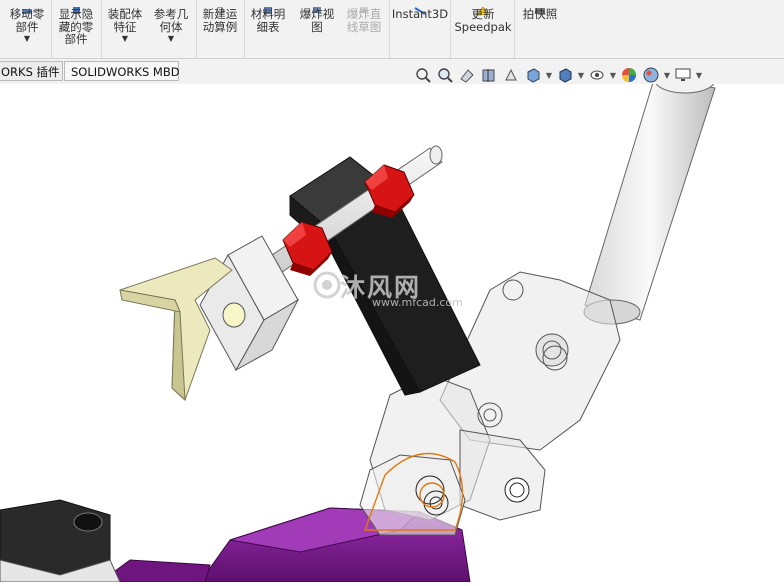  Describe the element at coordinates (420, 28) in the screenshot. I see `instant3d-button: Instant3D` at that location.